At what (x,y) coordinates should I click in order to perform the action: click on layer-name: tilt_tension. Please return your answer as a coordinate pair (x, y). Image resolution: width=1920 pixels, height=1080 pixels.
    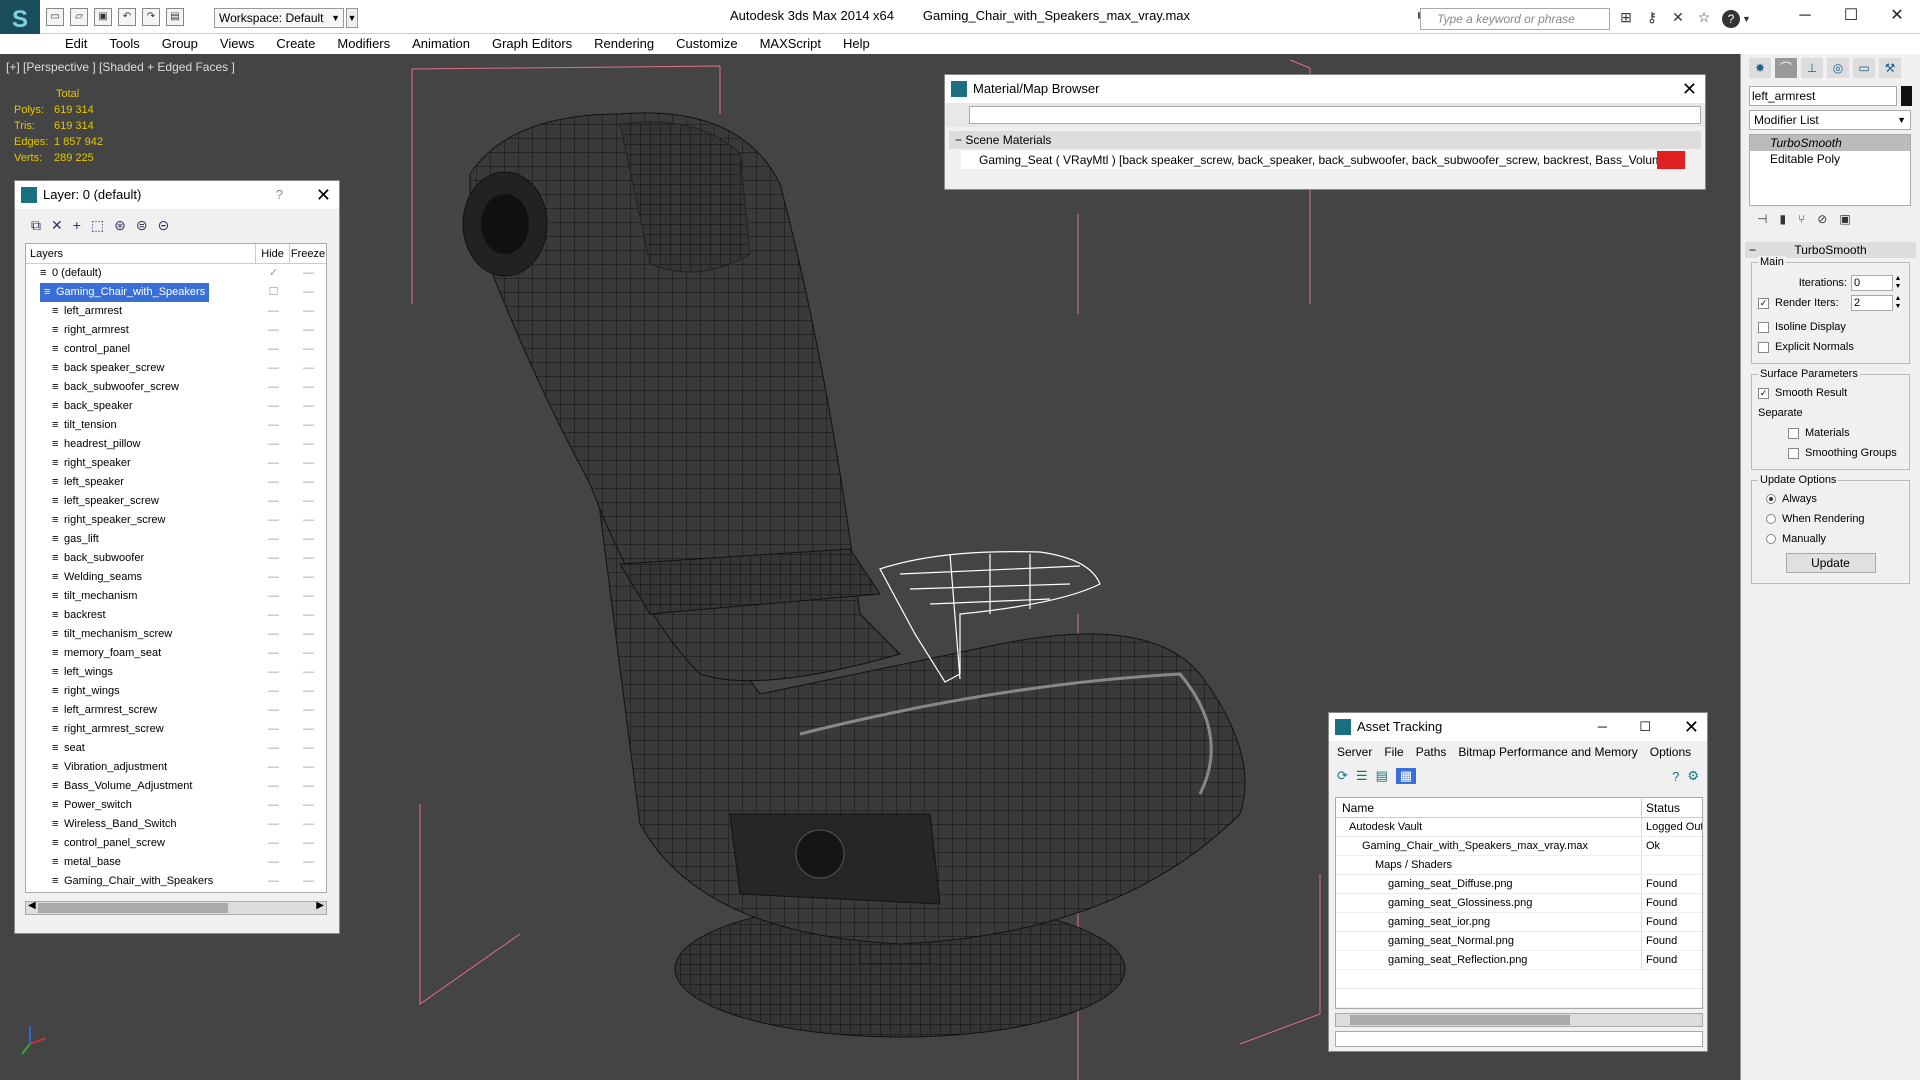
    Looking at the image, I should click on (90, 425).